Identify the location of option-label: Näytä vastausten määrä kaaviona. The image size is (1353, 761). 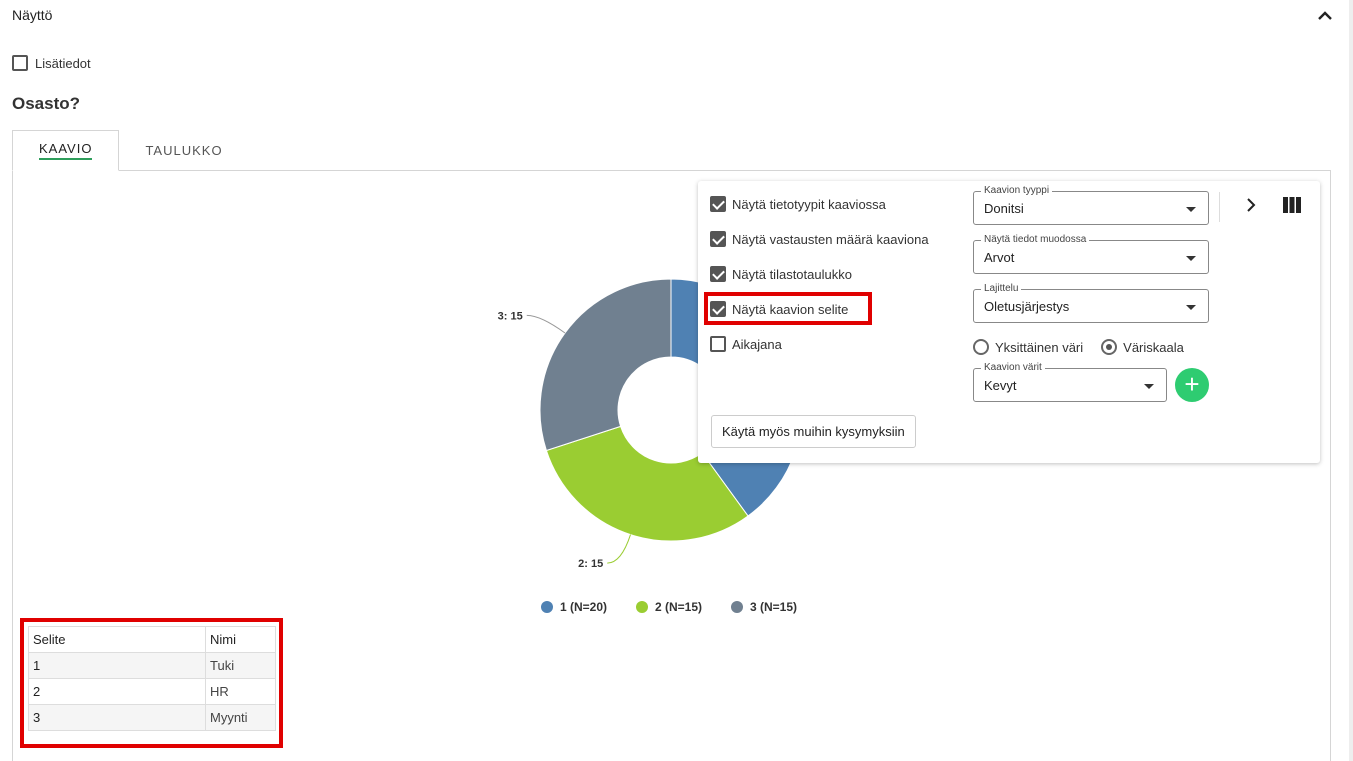
(830, 239).